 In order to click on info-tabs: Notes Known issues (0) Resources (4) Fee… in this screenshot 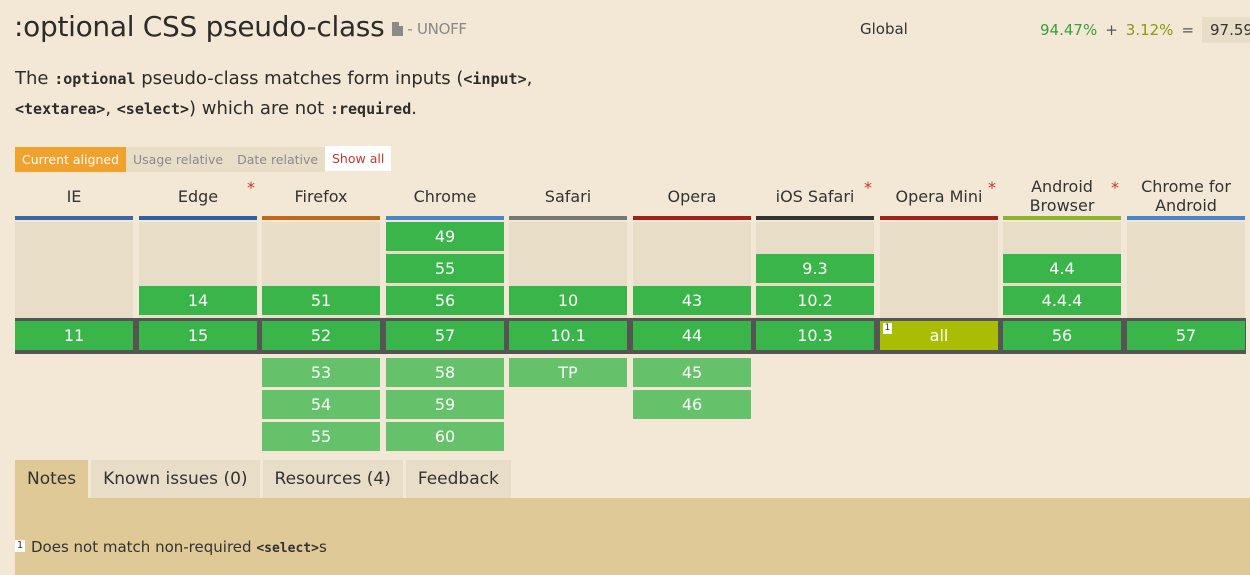, I will do `click(264, 479)`.